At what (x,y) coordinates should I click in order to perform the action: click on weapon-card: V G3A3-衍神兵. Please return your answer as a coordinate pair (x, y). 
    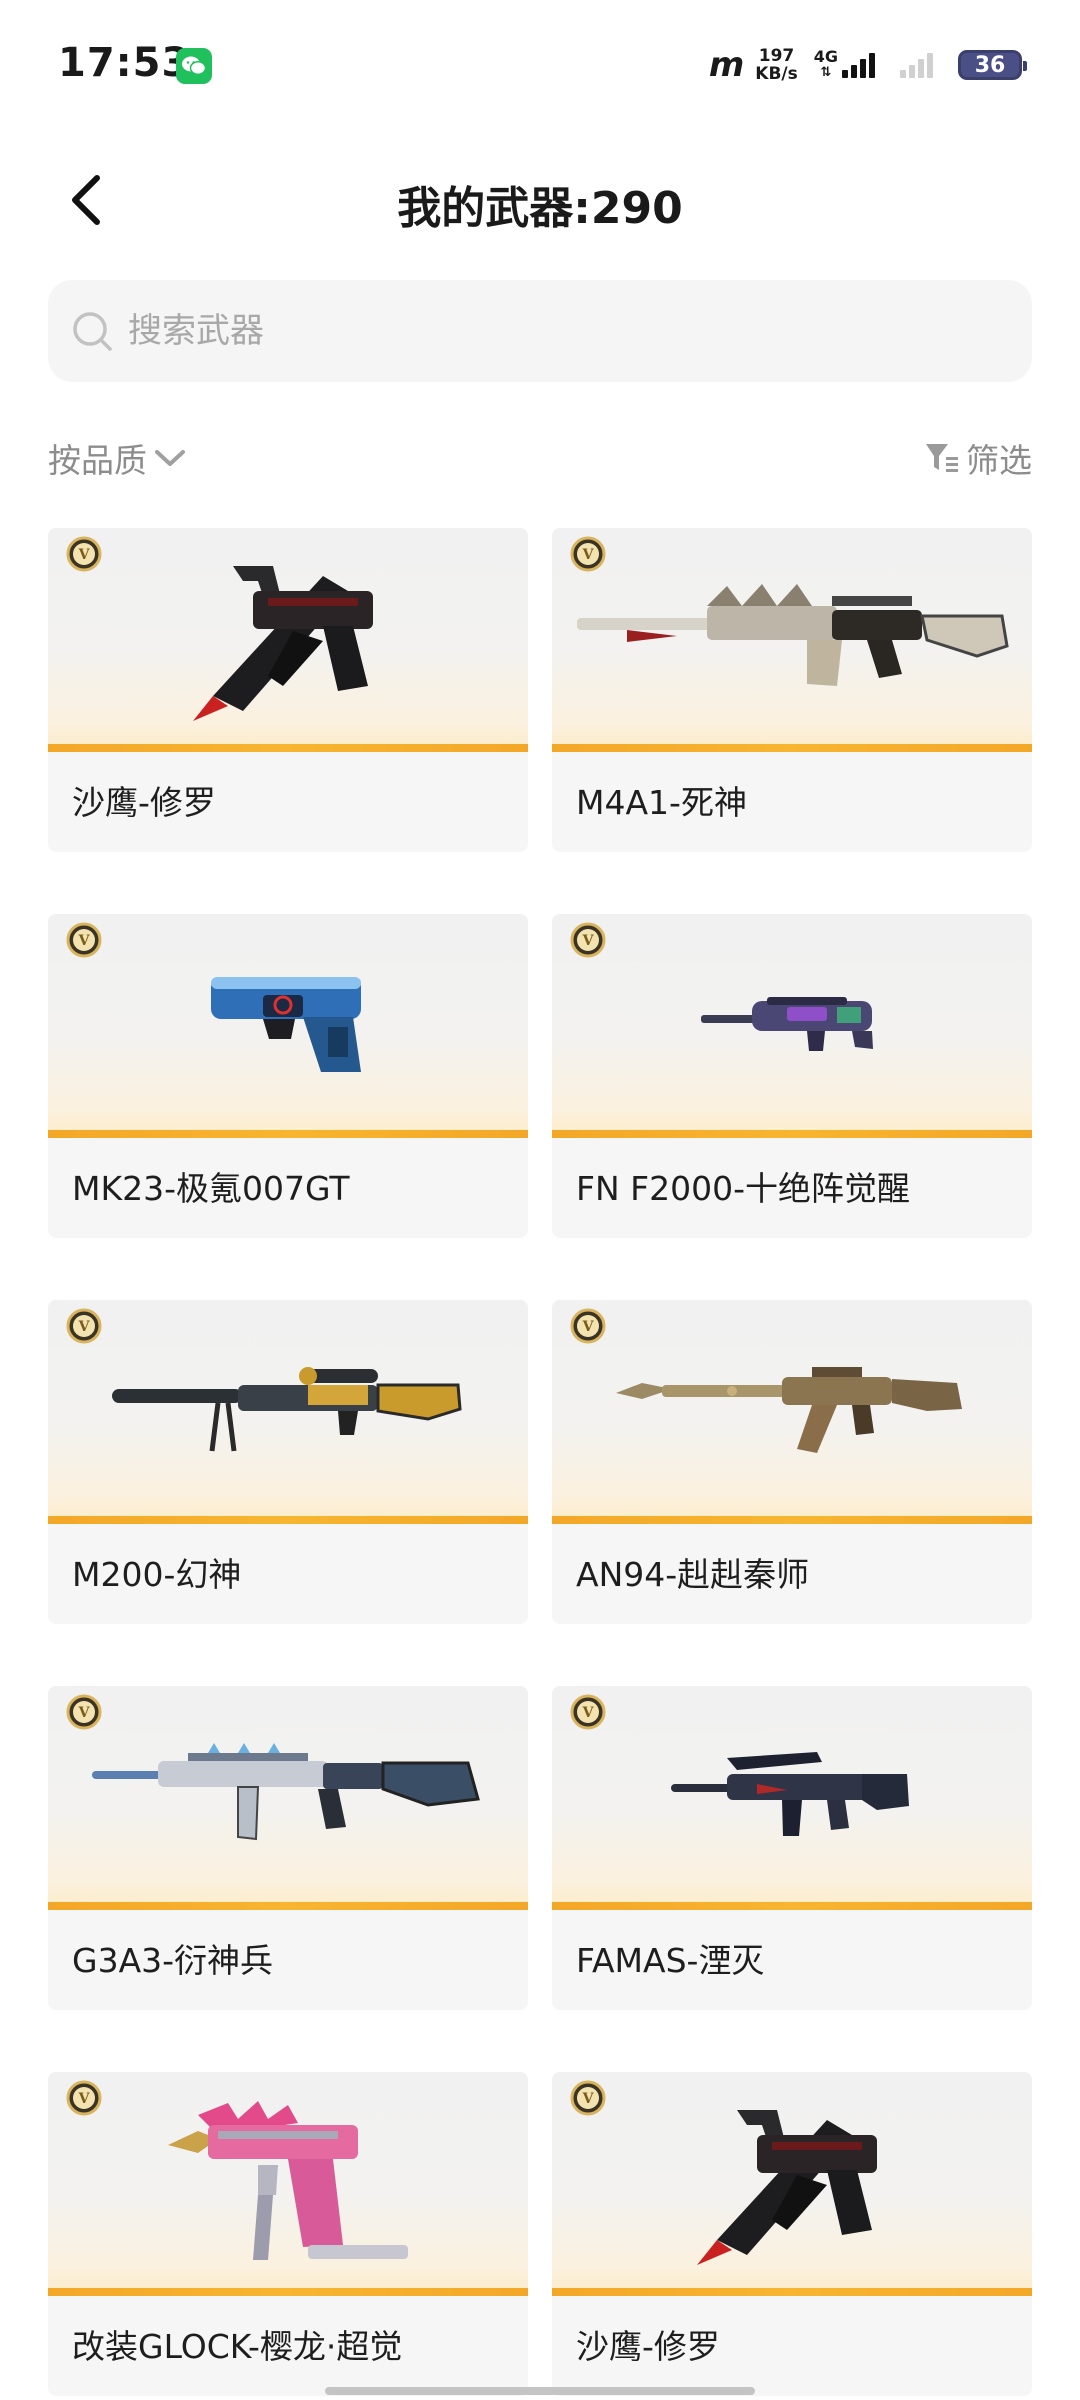
    Looking at the image, I should click on (288, 1848).